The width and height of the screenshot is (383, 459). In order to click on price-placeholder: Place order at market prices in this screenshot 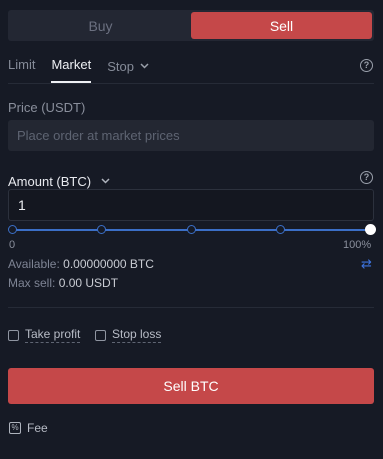, I will do `click(98, 135)`.